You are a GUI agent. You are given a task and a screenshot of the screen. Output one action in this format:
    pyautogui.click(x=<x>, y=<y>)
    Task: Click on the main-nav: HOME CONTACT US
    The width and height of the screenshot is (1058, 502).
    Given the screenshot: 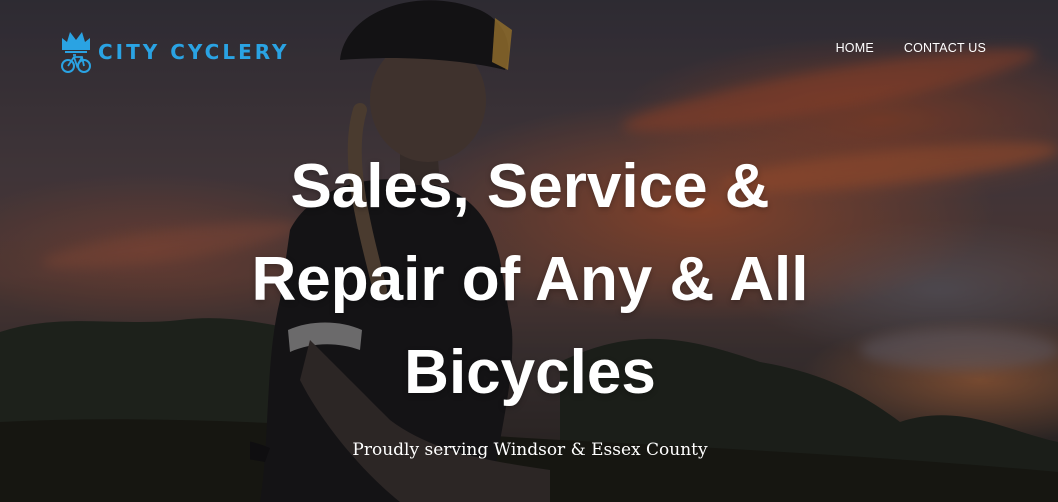 What is the action you would take?
    pyautogui.click(x=911, y=48)
    